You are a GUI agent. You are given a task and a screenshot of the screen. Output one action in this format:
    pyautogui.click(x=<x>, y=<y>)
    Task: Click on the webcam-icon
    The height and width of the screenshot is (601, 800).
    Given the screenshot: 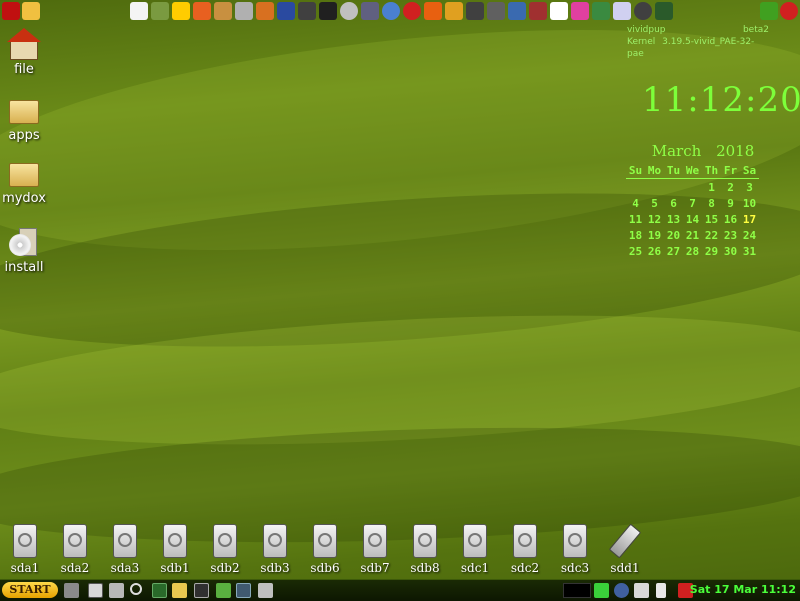 What is the action you would take?
    pyautogui.click(x=349, y=11)
    